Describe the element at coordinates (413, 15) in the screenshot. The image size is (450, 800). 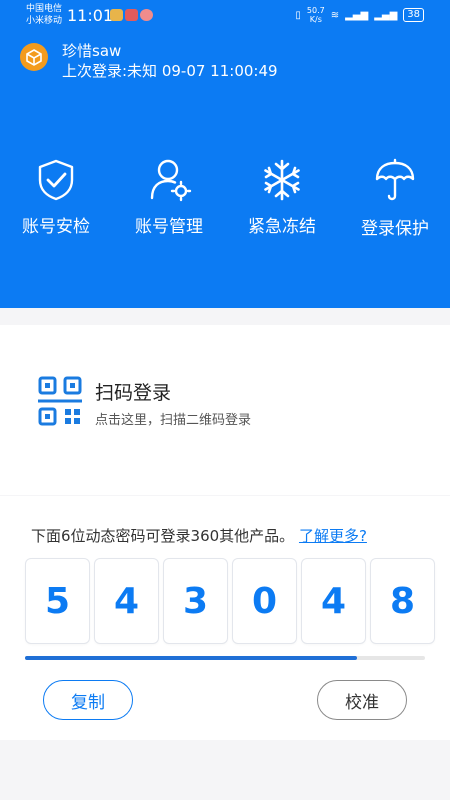
I see `battery-icon: 38` at that location.